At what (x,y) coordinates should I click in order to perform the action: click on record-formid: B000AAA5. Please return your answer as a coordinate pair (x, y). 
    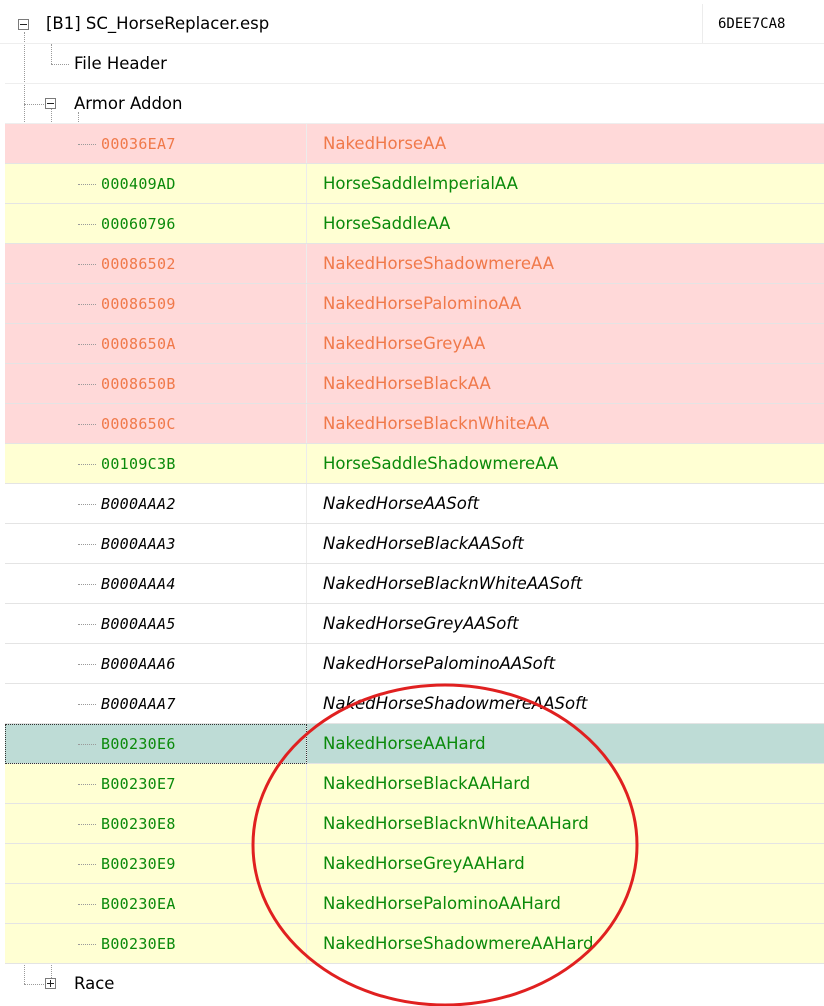
    Looking at the image, I should click on (138, 624).